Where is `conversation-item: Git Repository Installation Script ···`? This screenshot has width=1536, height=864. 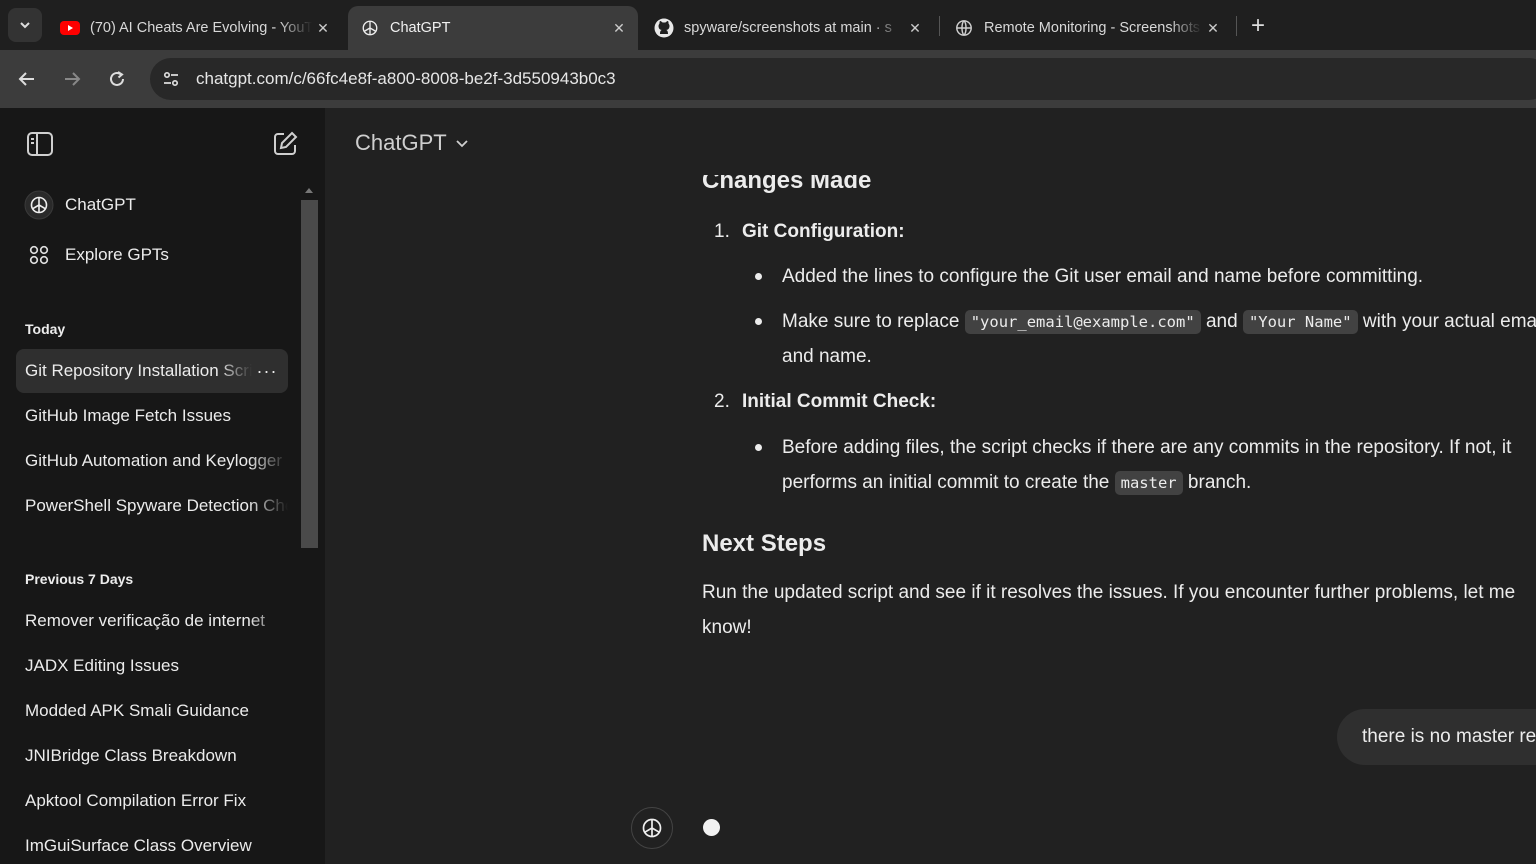
conversation-item: Git Repository Installation Script ··· is located at coordinates (152, 371).